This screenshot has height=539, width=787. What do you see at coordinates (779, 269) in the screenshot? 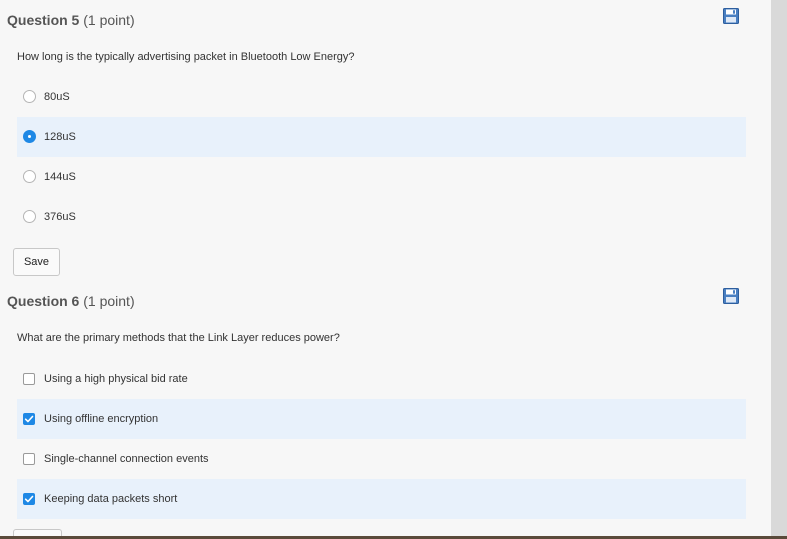
I see `scrollbar-track` at bounding box center [779, 269].